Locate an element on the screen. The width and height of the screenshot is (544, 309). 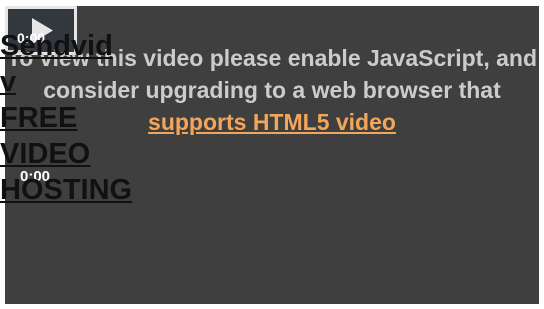
logo-line: FREE is located at coordinates (39, 118).